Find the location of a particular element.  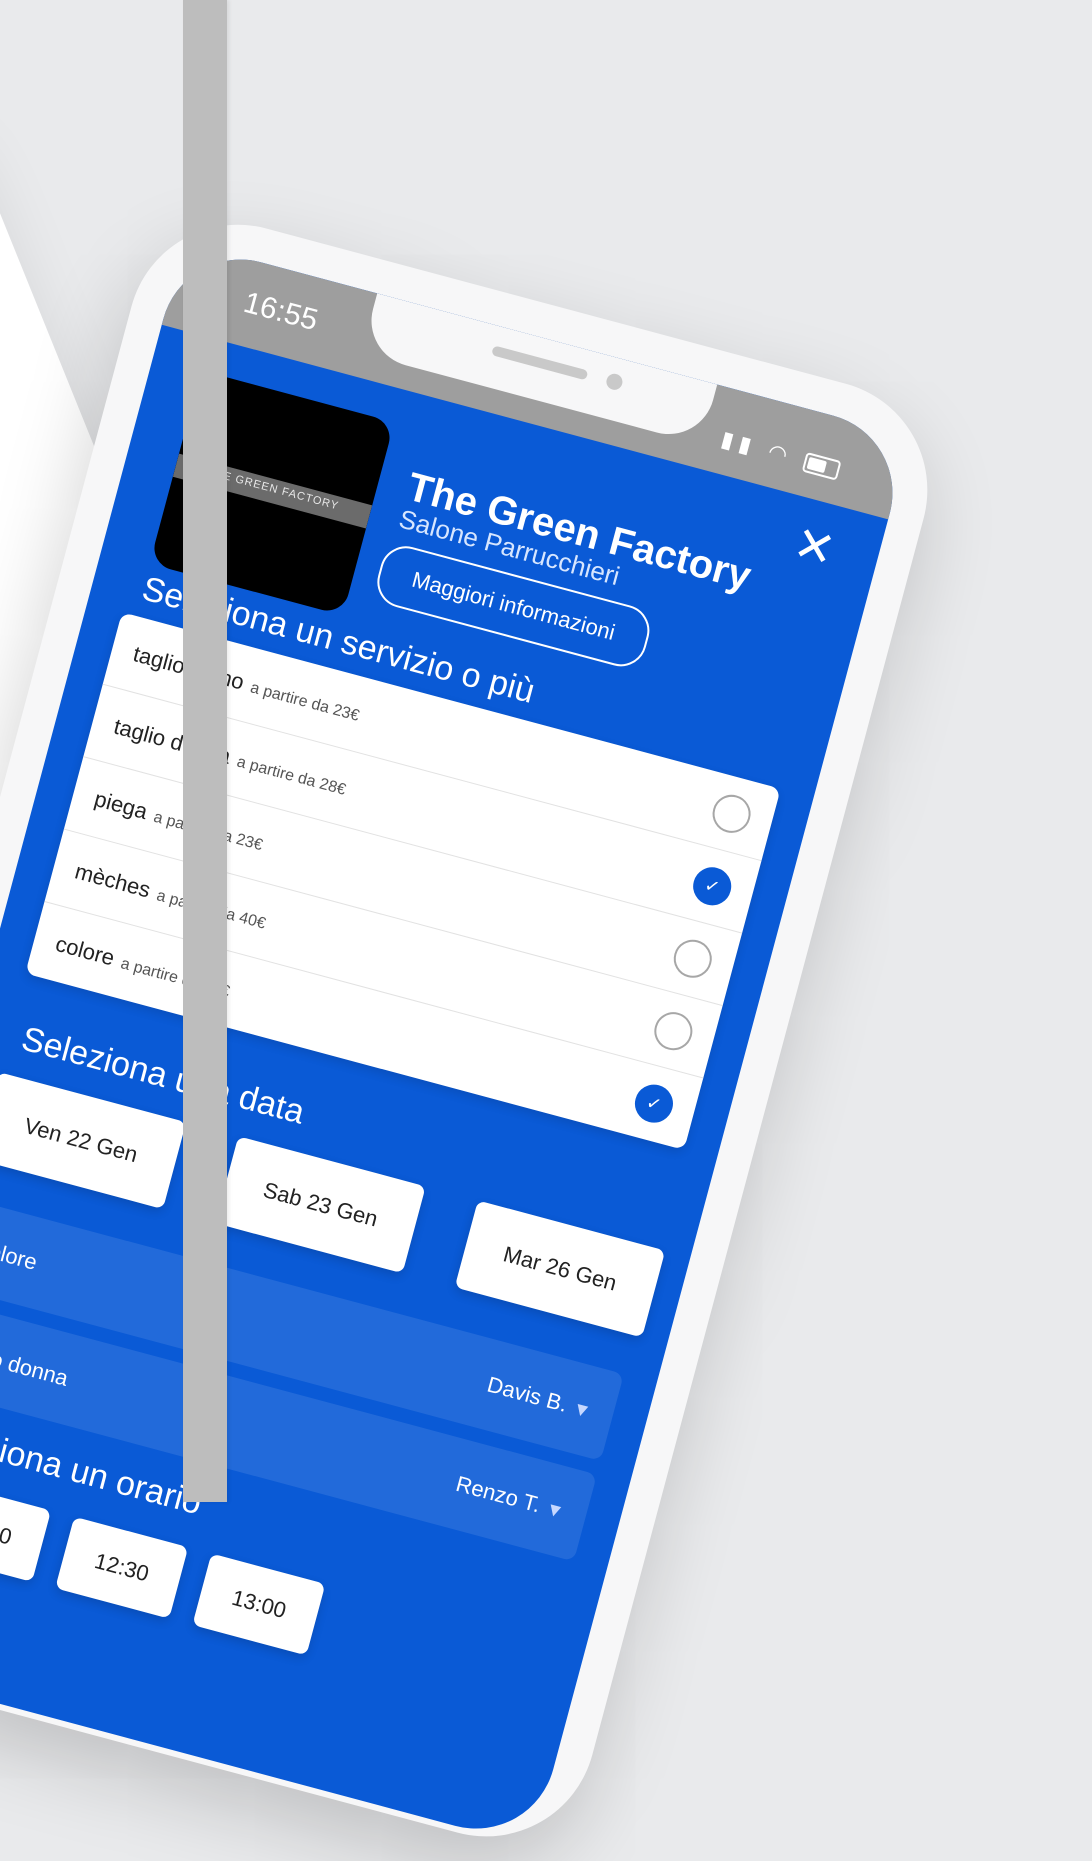

service-price: a partire da 28€ is located at coordinates (291, 776).